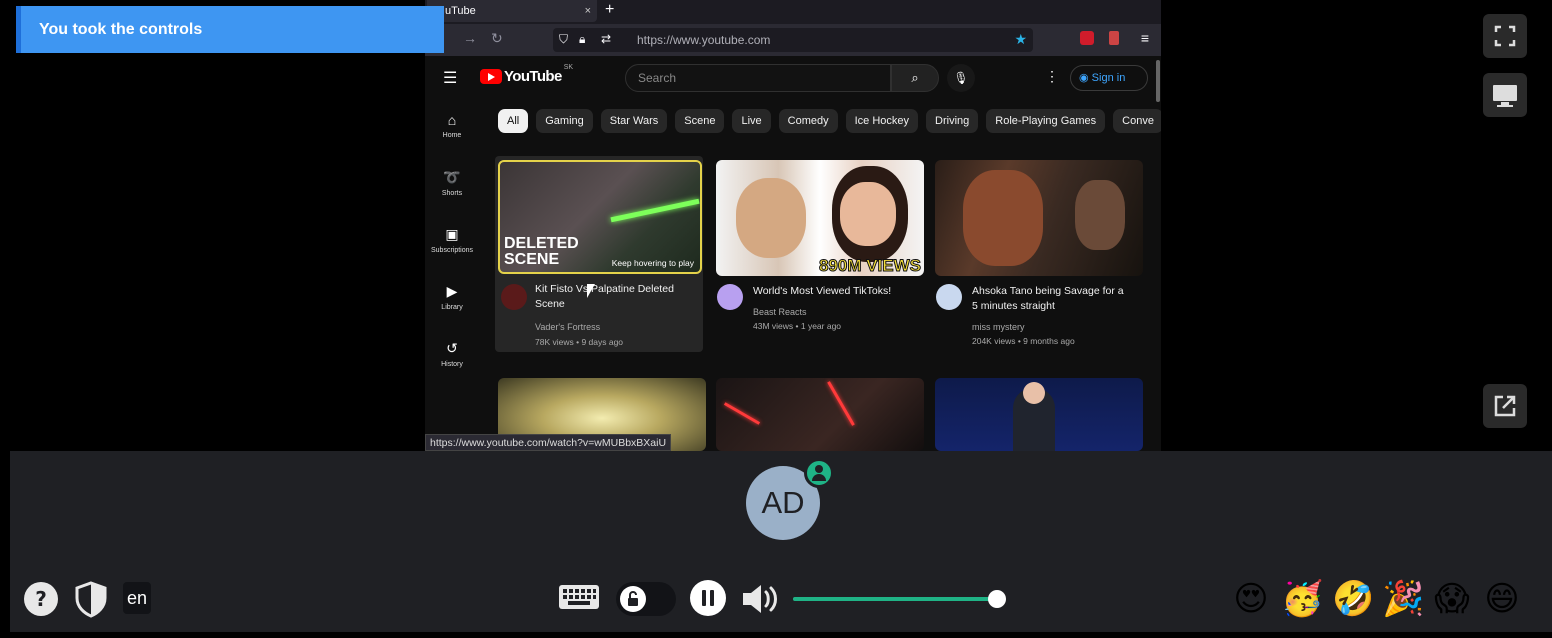 Image resolution: width=1552 pixels, height=638 pixels. What do you see at coordinates (1302, 599) in the screenshot?
I see `reaction-party-face: 🥳` at bounding box center [1302, 599].